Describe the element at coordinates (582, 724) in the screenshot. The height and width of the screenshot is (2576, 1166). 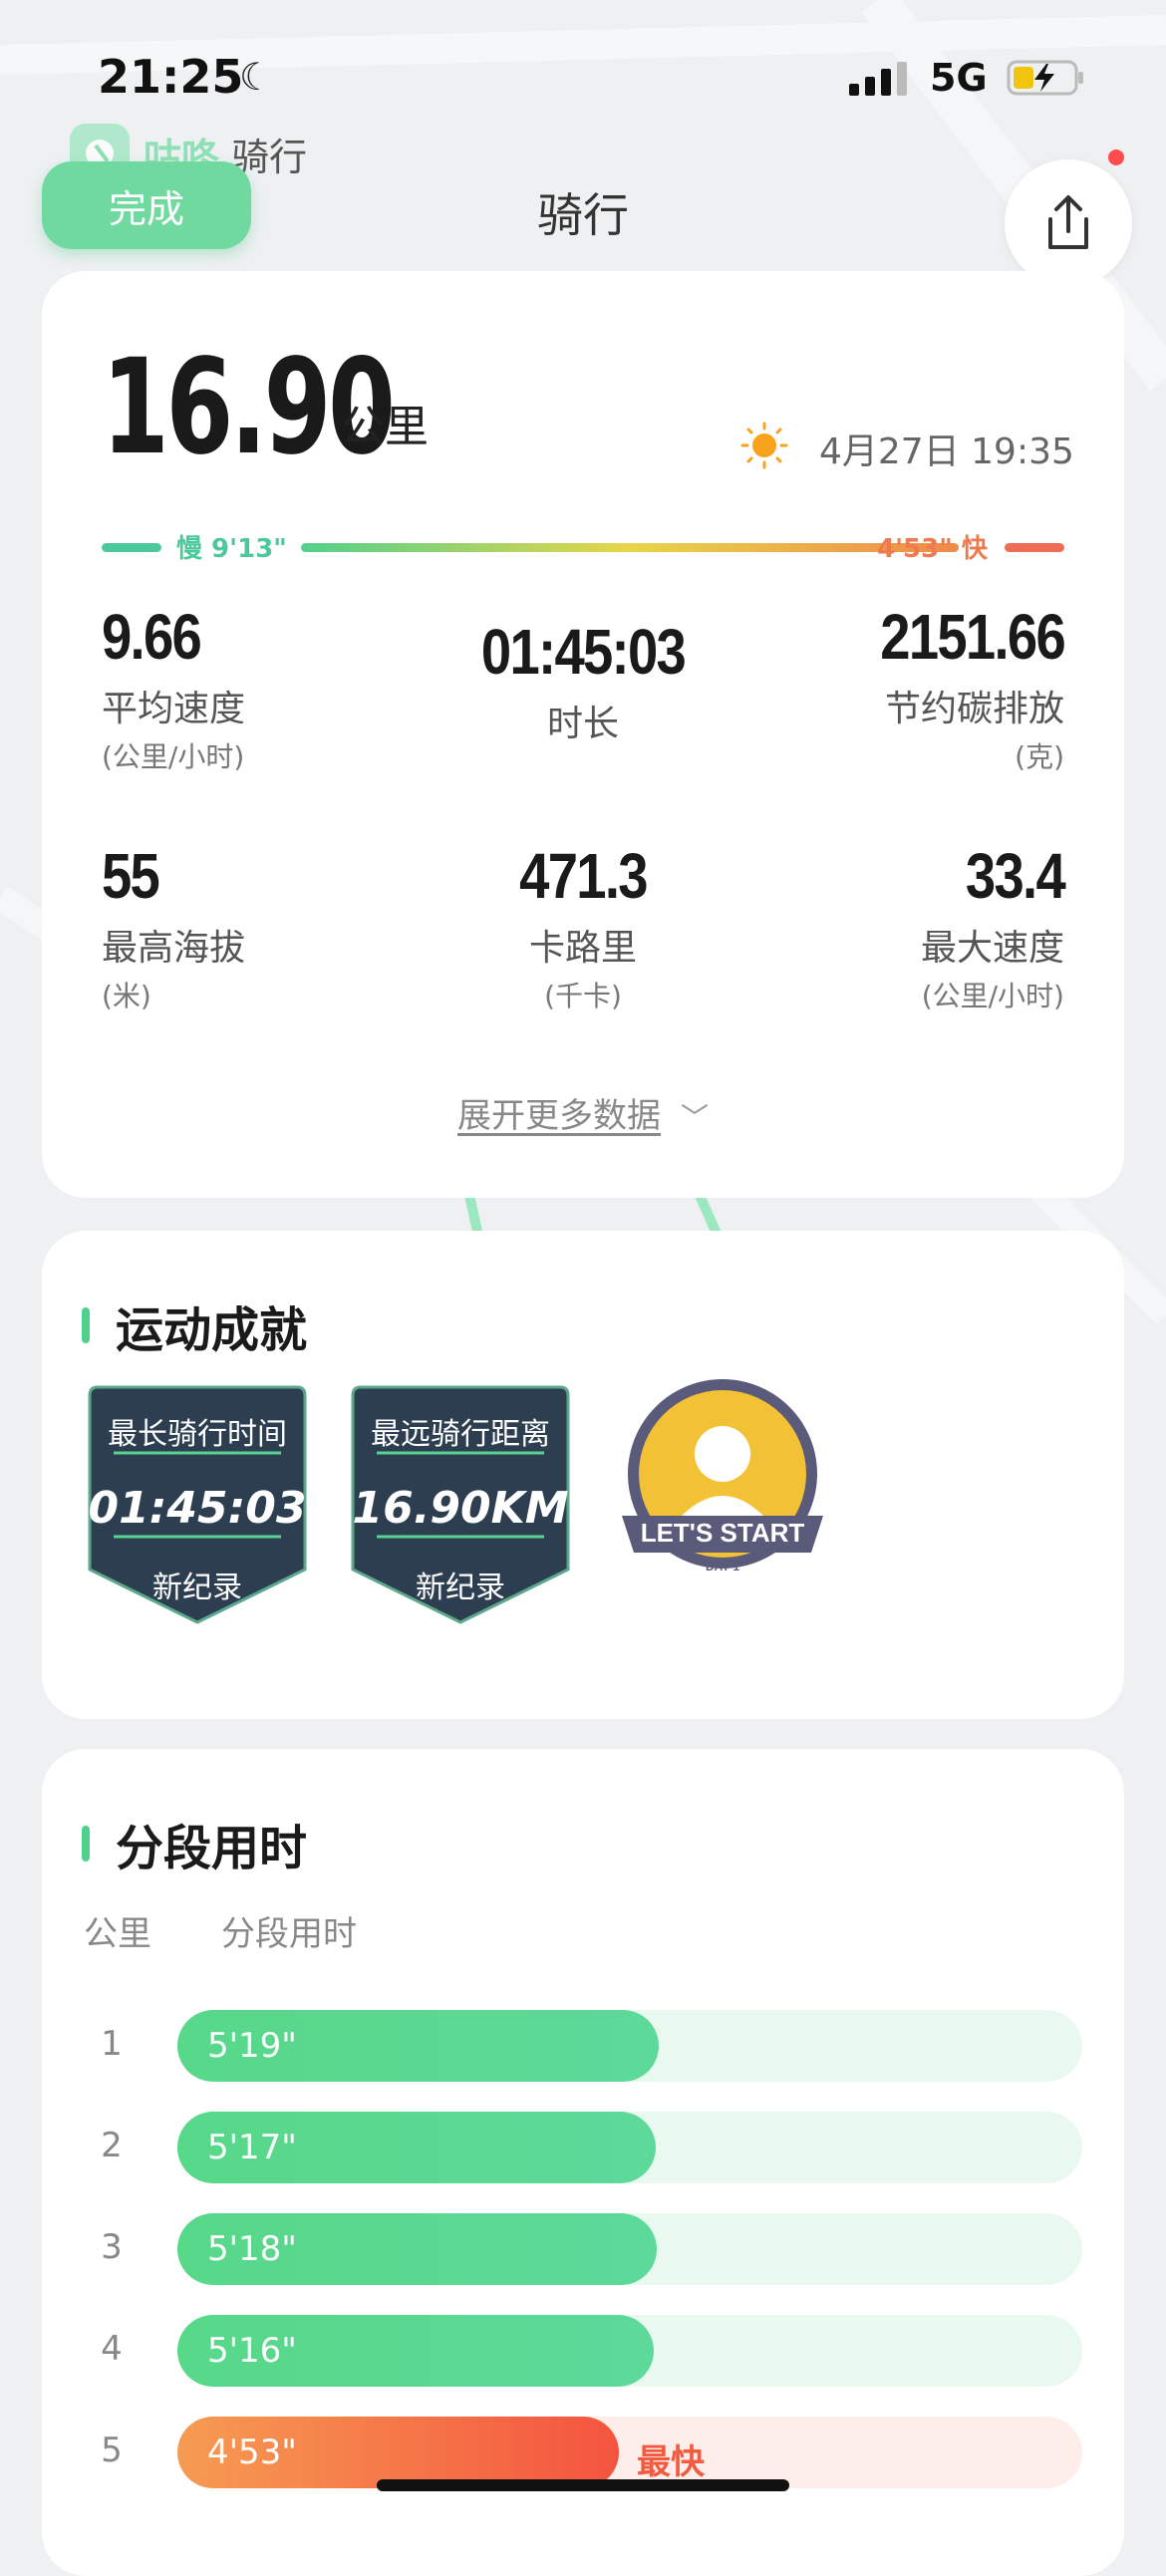
I see `stat-label: 时长` at that location.